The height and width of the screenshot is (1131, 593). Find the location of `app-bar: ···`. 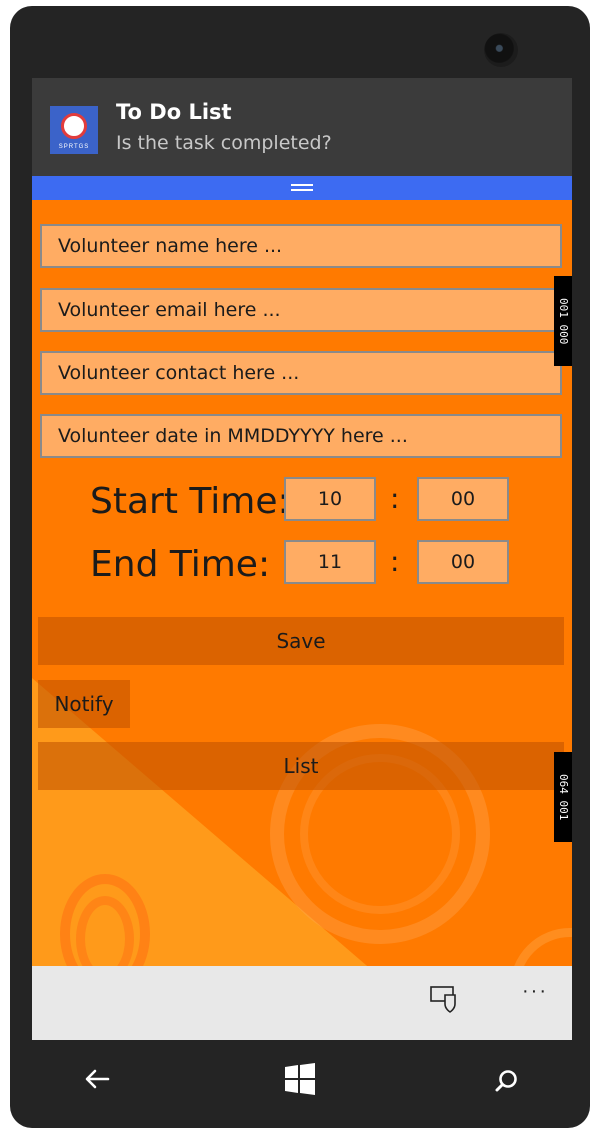

app-bar: ··· is located at coordinates (302, 1003).